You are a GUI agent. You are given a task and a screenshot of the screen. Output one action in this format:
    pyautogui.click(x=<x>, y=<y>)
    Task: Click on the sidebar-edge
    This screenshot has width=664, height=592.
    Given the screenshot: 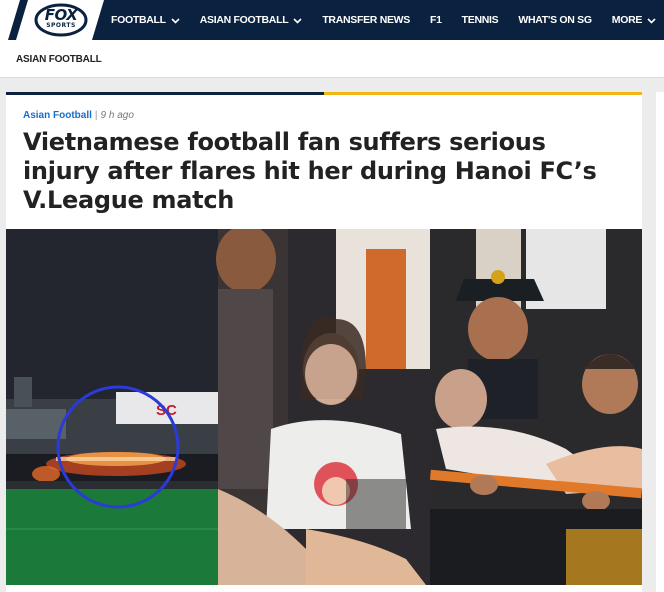 What is the action you would take?
    pyautogui.click(x=660, y=342)
    